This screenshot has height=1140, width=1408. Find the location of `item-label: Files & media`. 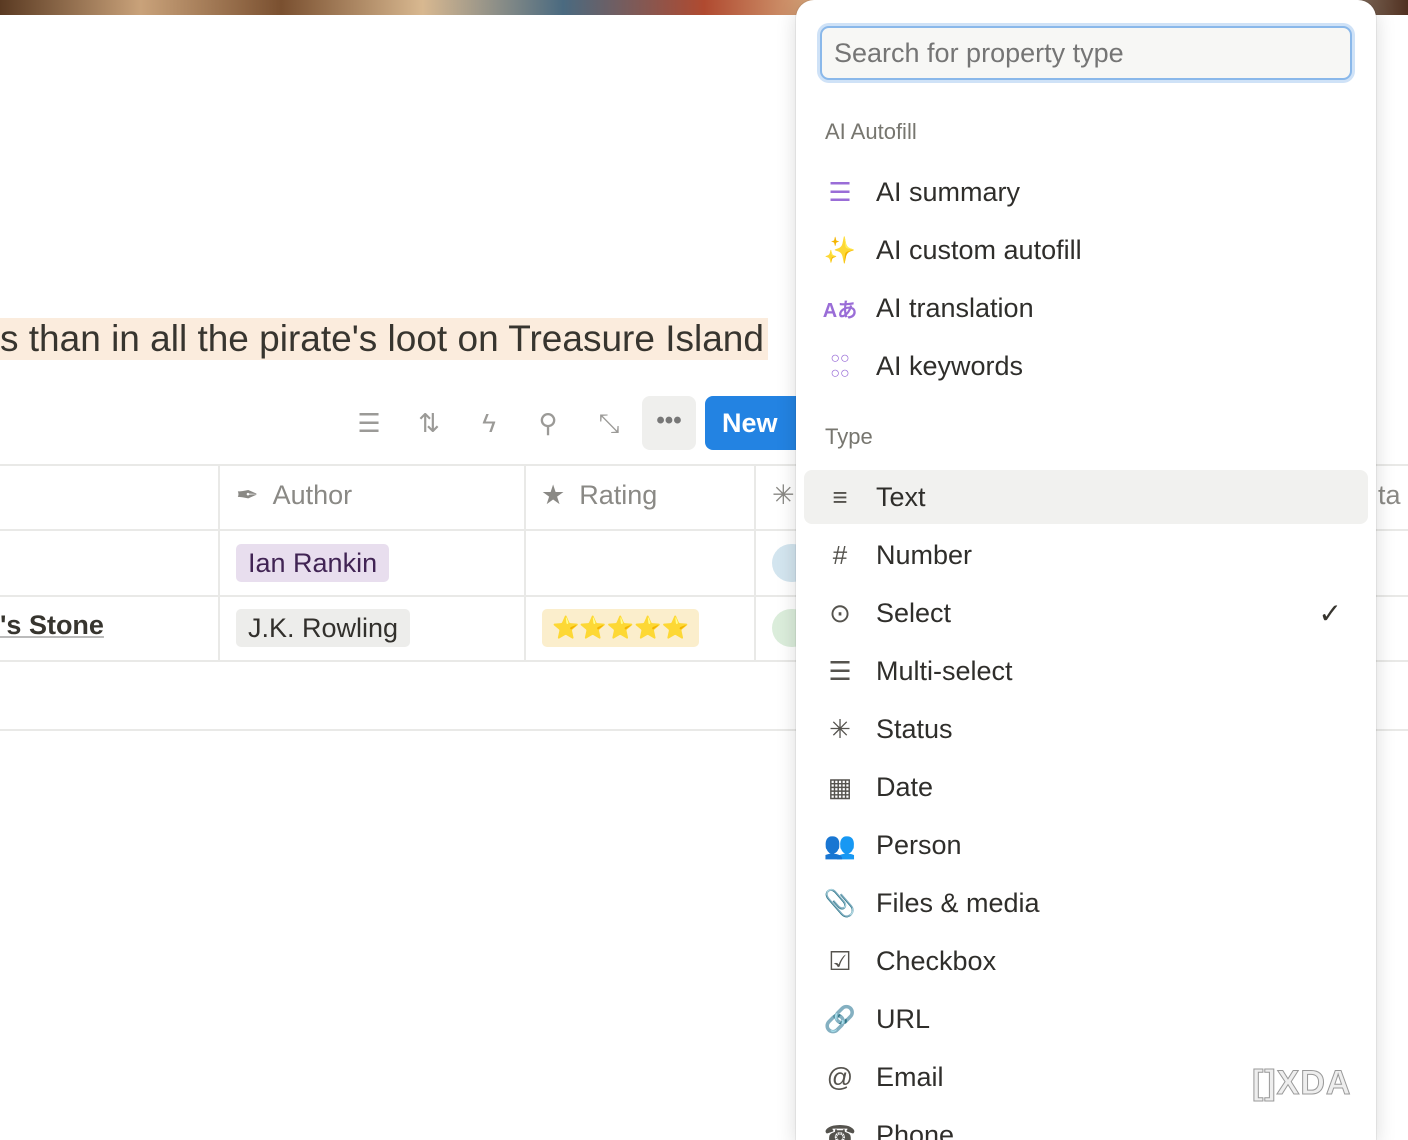

item-label: Files & media is located at coordinates (958, 903).